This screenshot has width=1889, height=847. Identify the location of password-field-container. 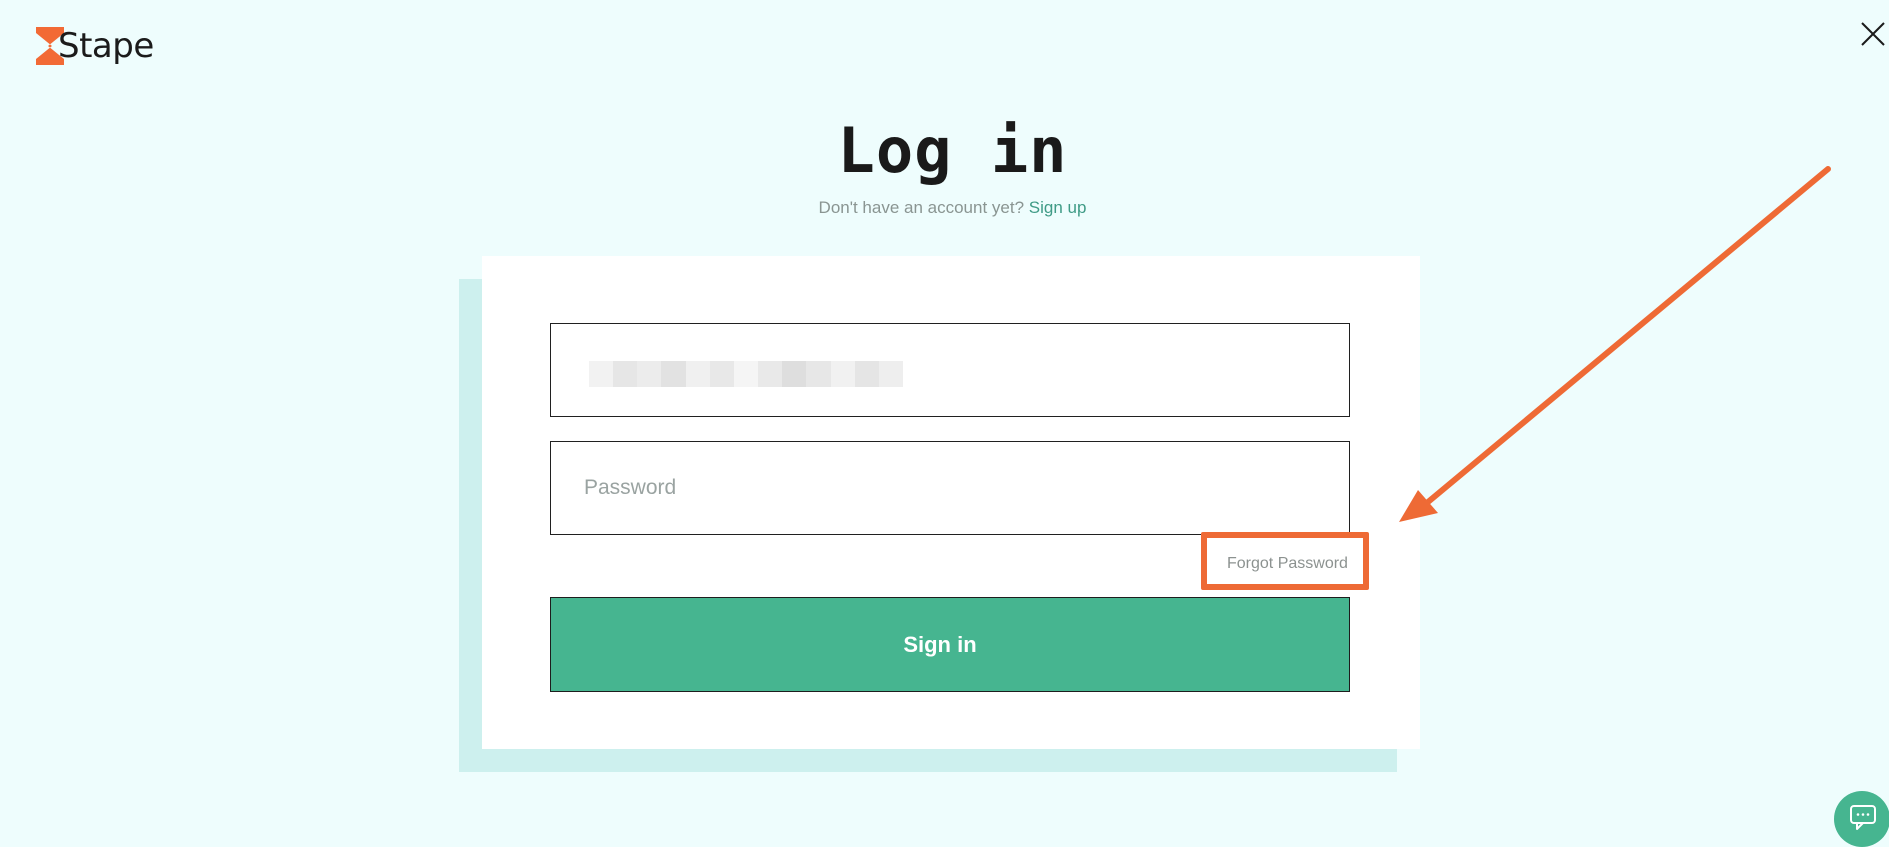
(950, 488).